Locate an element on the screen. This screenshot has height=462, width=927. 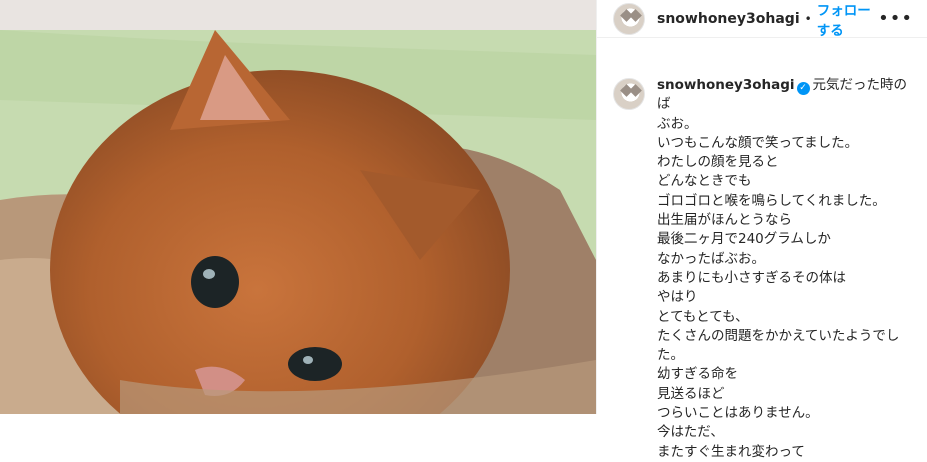
follow-button: フォローする is located at coordinates (847, 19).